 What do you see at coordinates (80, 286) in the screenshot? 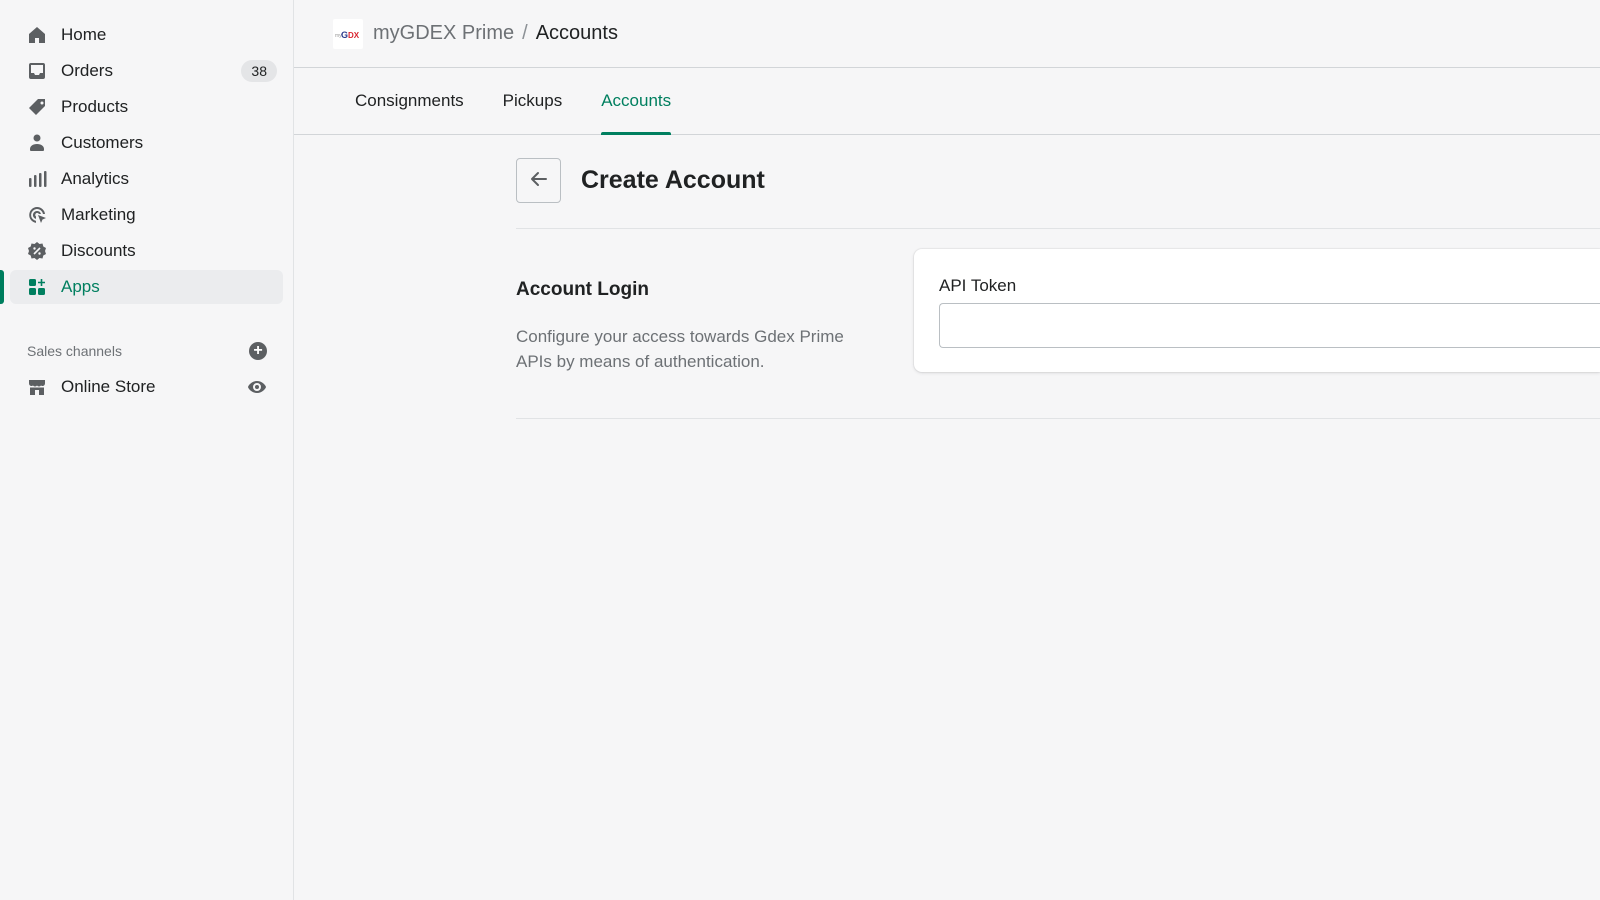
I see `sidebar-item-label: Apps` at bounding box center [80, 286].